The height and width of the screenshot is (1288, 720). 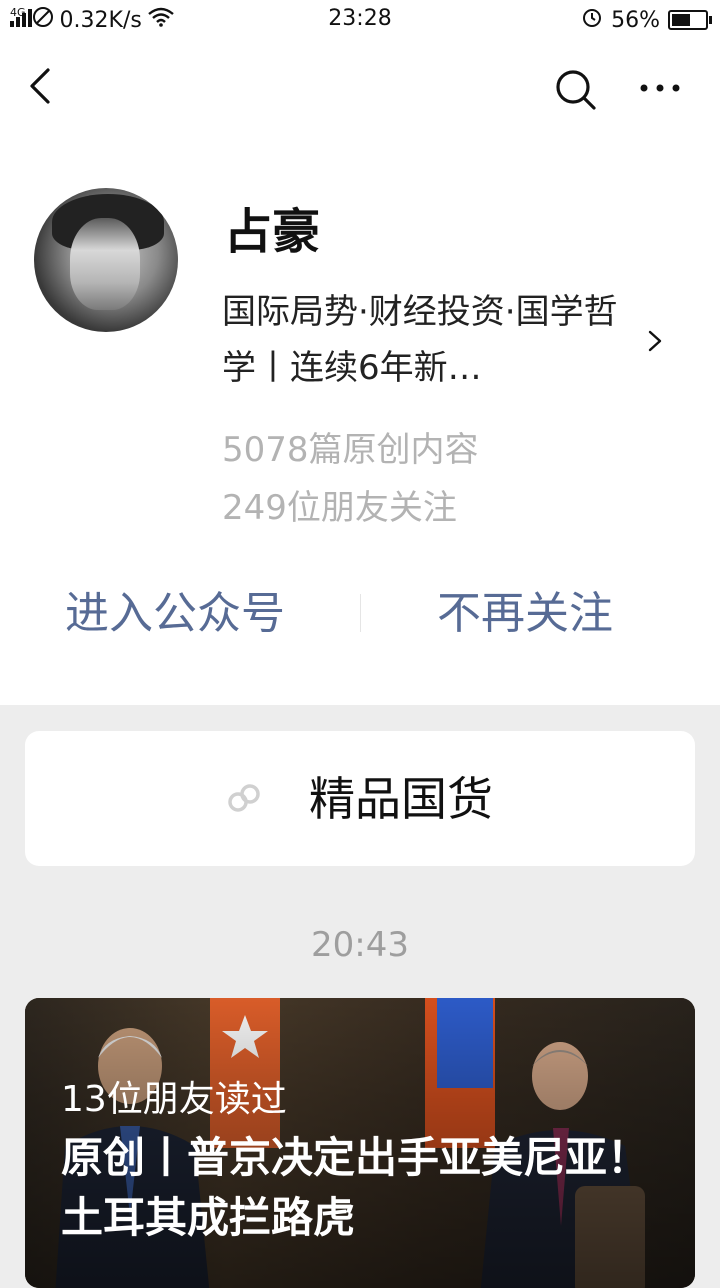 I want to click on enter-account-button: 进入公众号, so click(x=175, y=614).